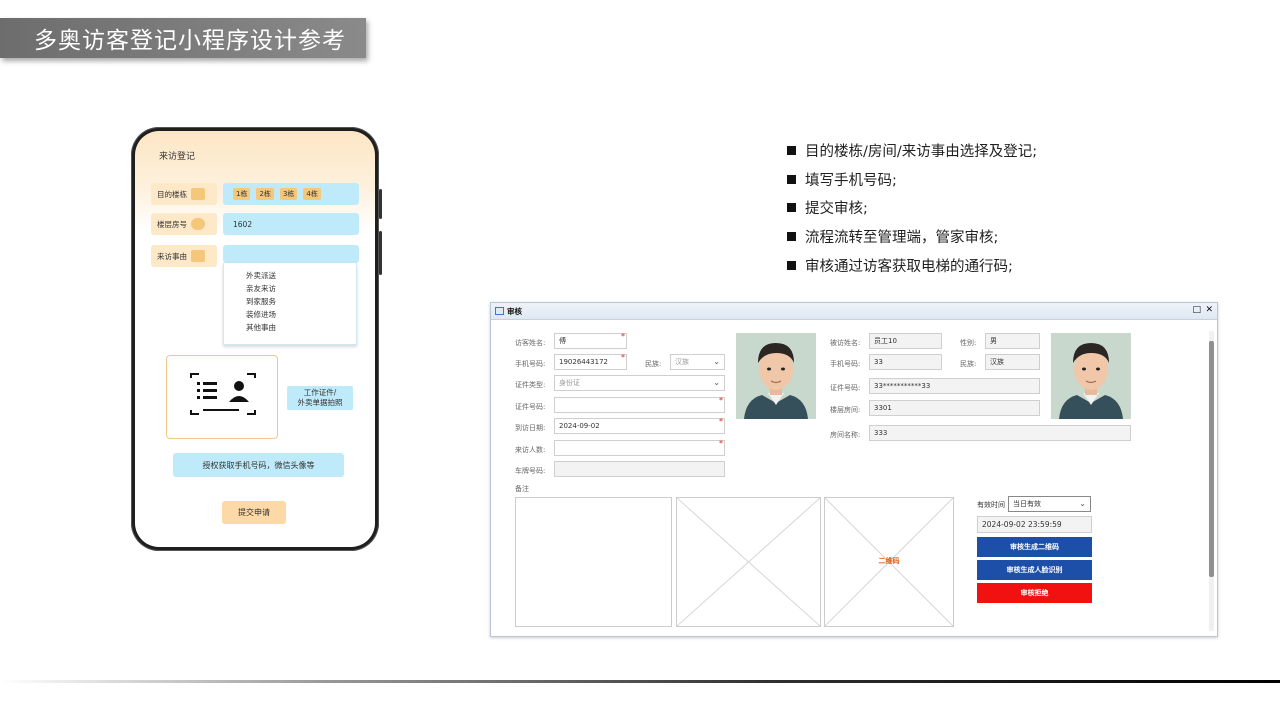  I want to click on room-input: 1602, so click(291, 224).